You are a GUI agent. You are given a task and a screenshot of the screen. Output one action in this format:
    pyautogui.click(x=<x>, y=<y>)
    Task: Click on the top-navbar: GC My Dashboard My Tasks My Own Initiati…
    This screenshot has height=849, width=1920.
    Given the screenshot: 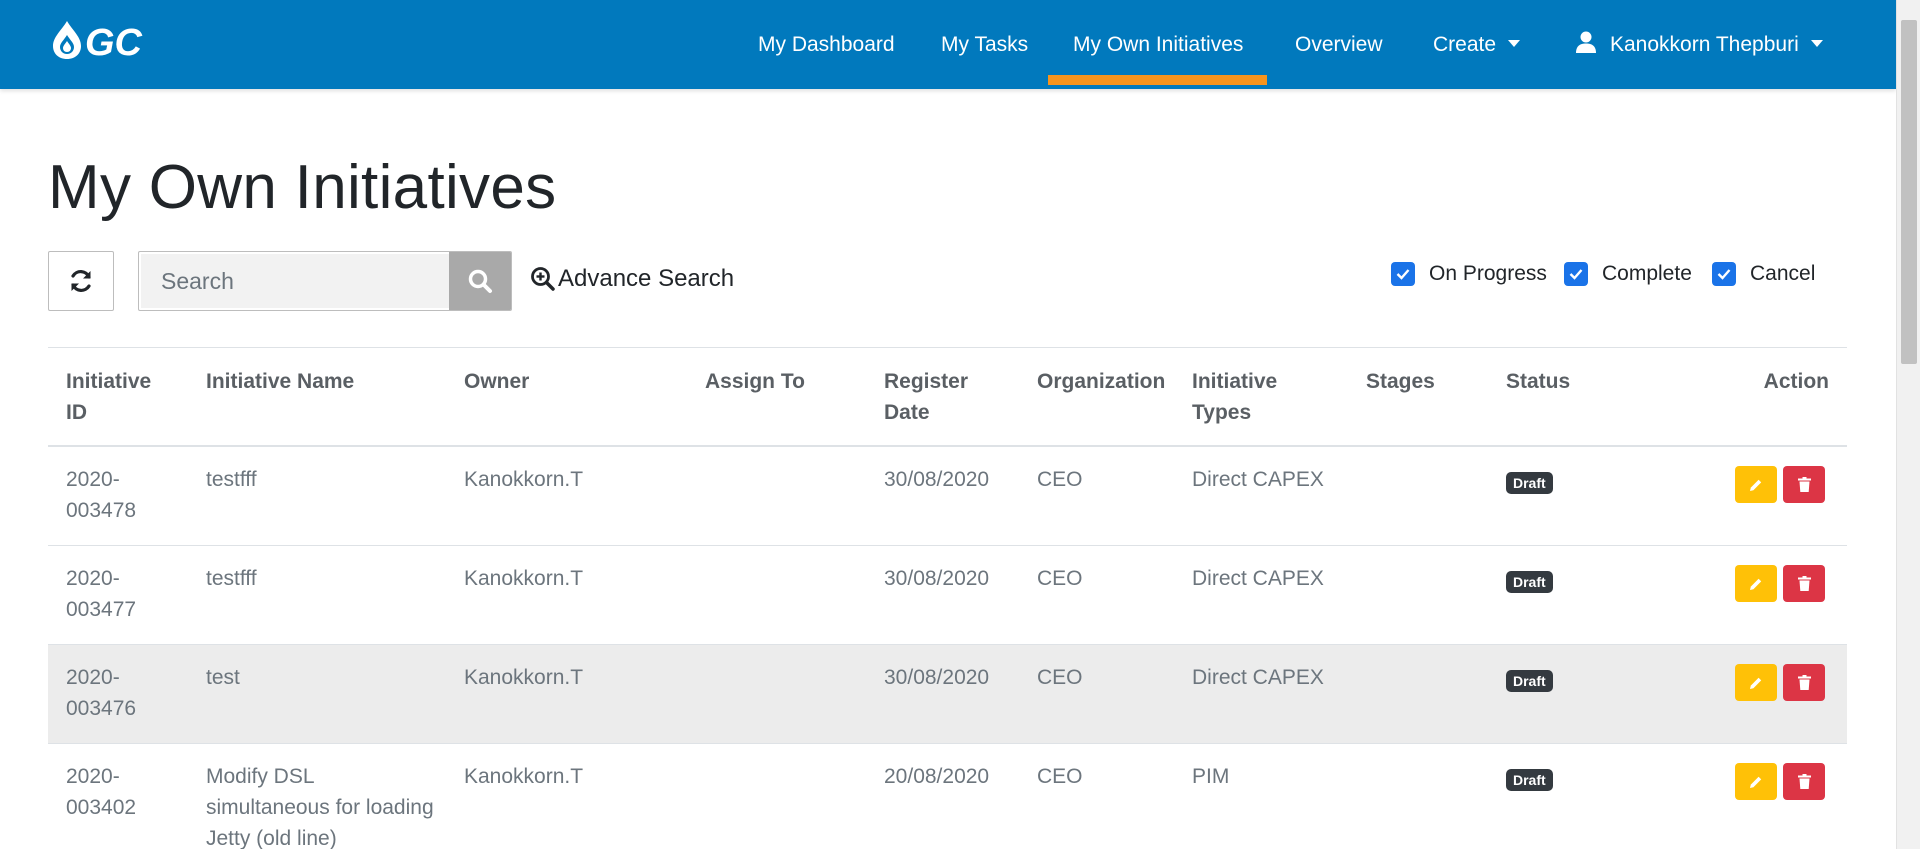 What is the action you would take?
    pyautogui.click(x=948, y=44)
    